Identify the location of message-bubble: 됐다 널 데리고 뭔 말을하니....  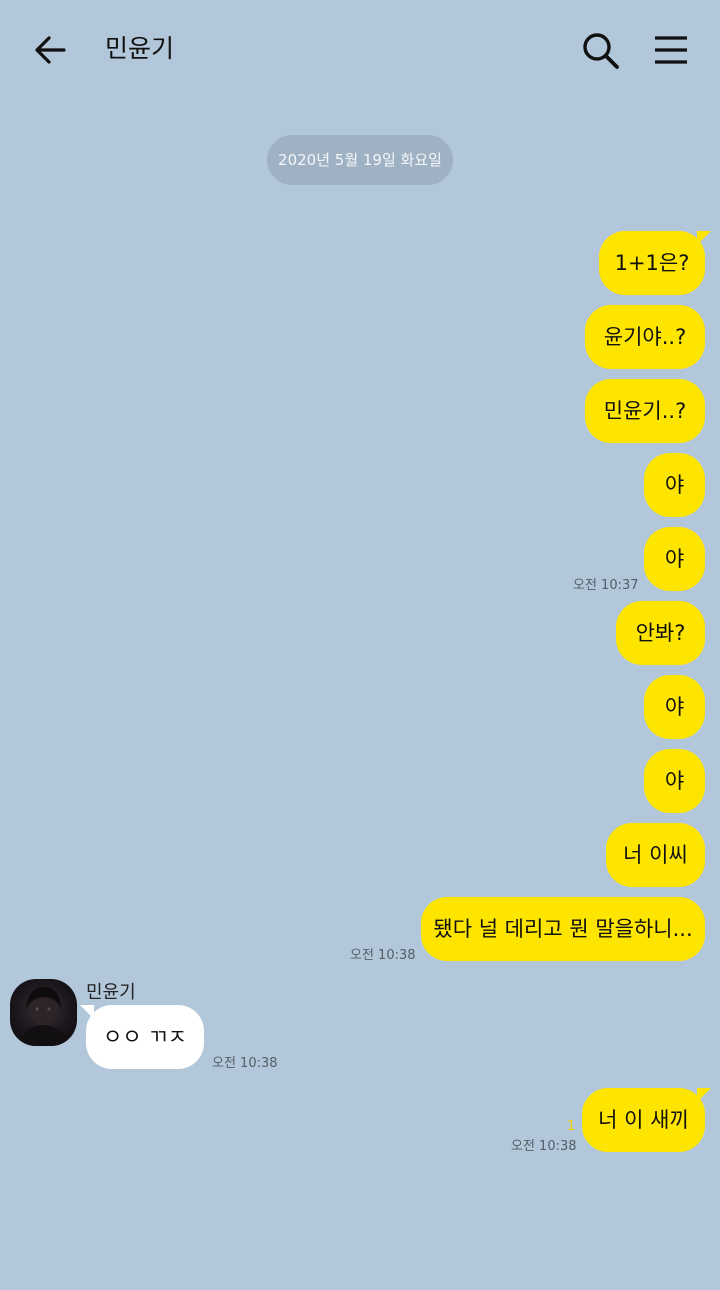
(563, 929).